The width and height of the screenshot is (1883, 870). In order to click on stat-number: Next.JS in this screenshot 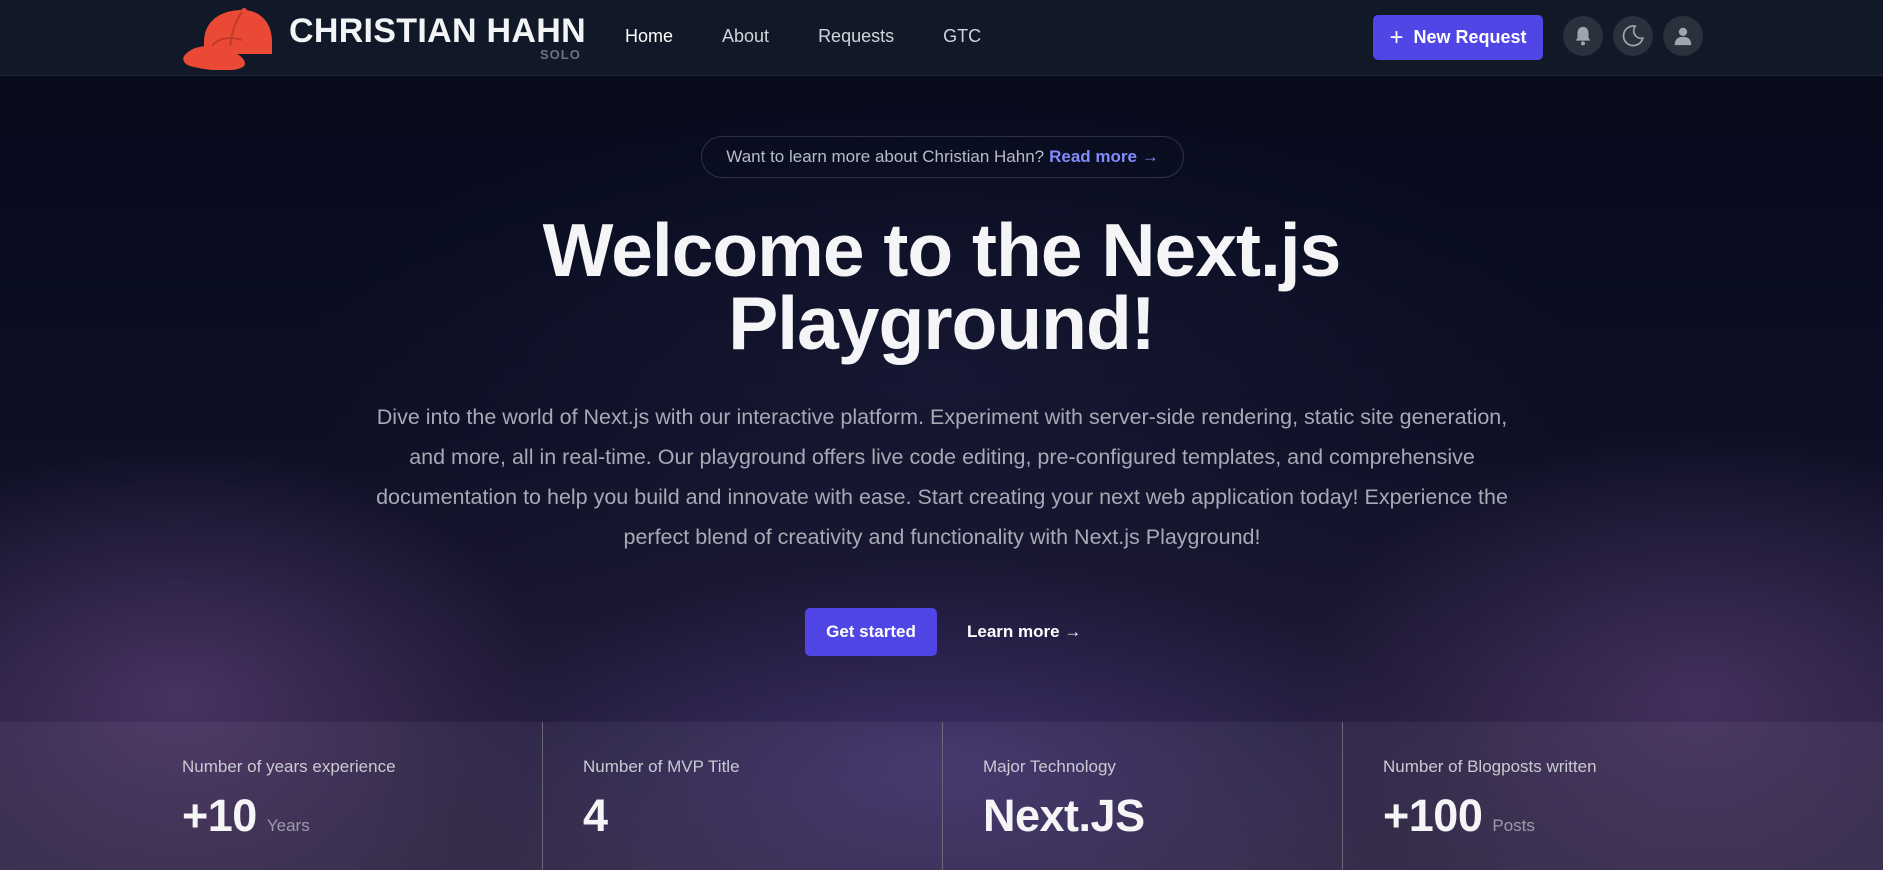, I will do `click(1064, 815)`.